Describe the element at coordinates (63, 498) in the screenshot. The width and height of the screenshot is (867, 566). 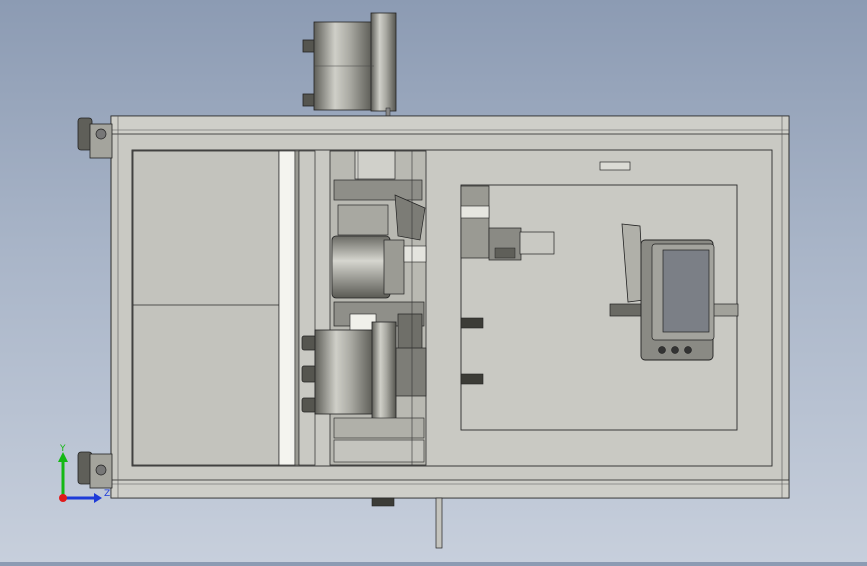
I see `z-axis-dot` at that location.